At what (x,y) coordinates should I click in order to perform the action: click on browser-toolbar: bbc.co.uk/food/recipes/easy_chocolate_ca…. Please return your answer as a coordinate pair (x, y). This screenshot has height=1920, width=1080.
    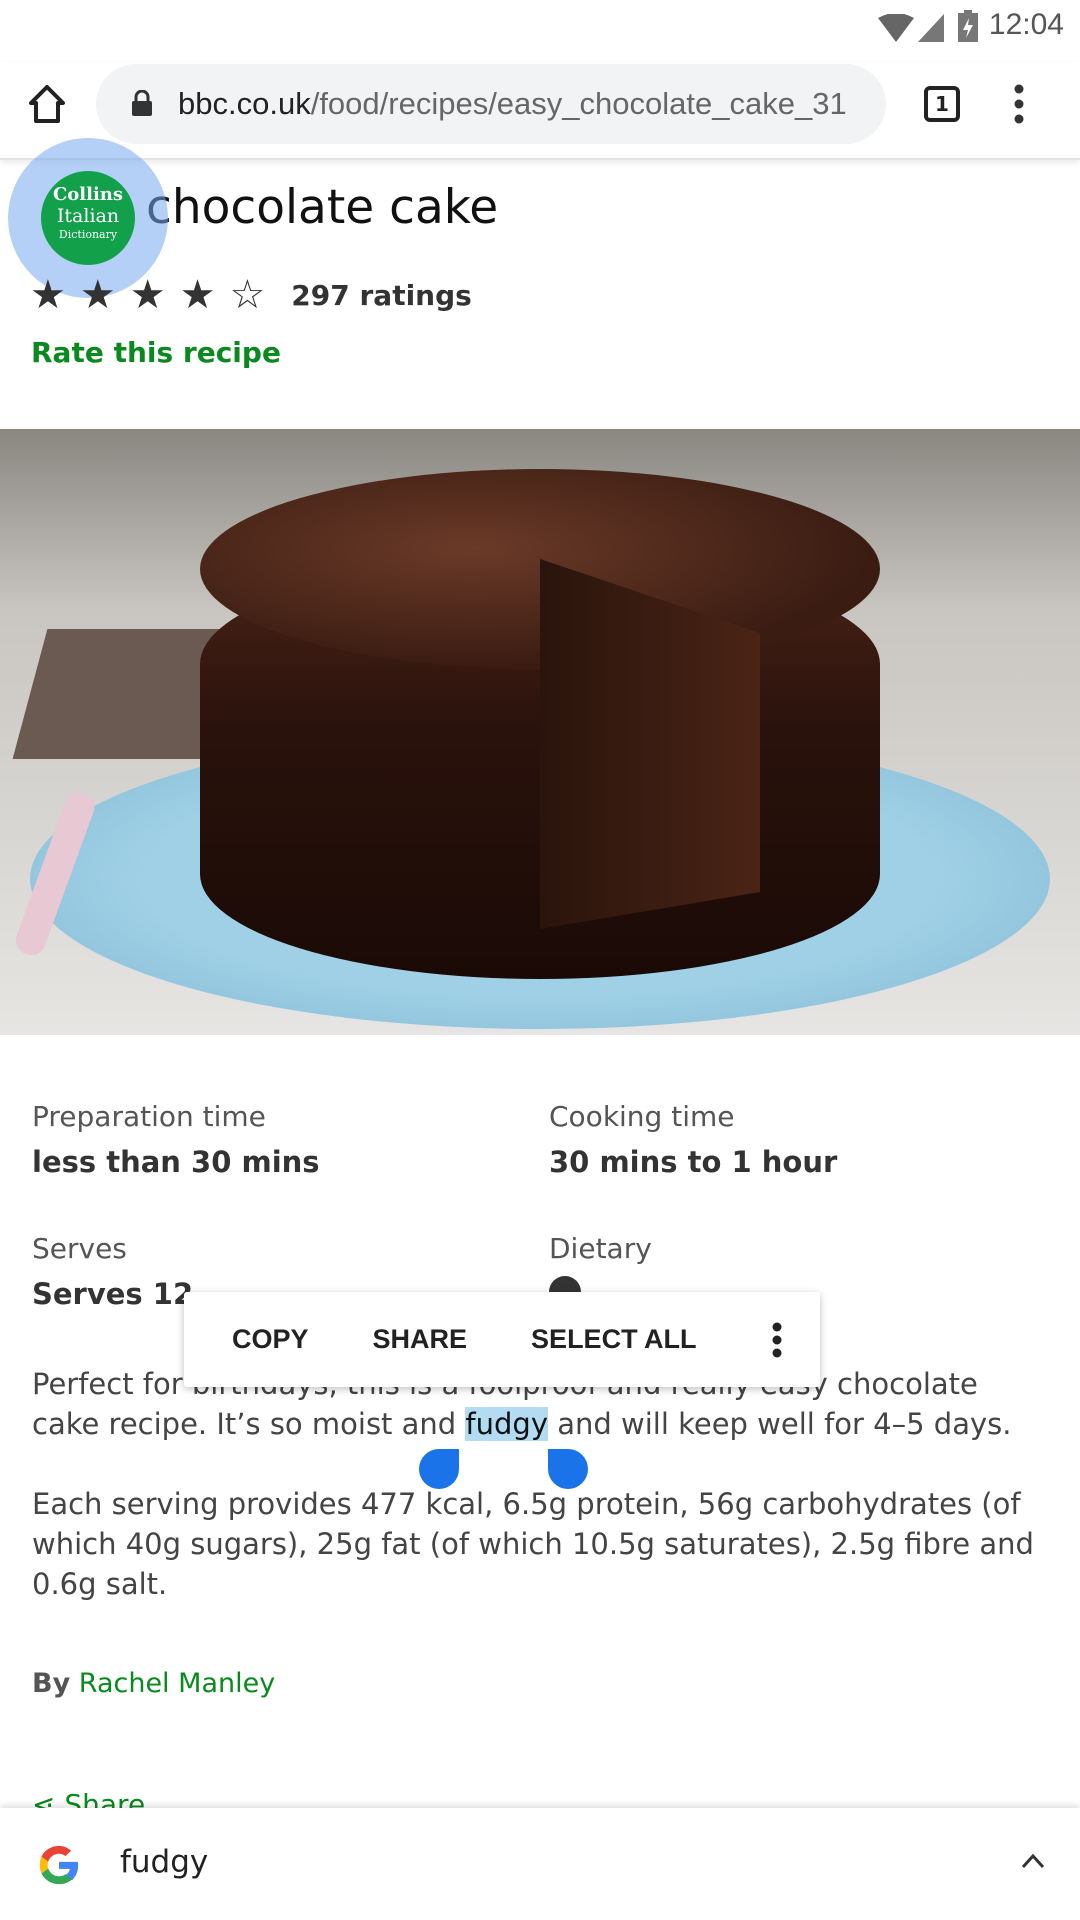
    Looking at the image, I should click on (540, 111).